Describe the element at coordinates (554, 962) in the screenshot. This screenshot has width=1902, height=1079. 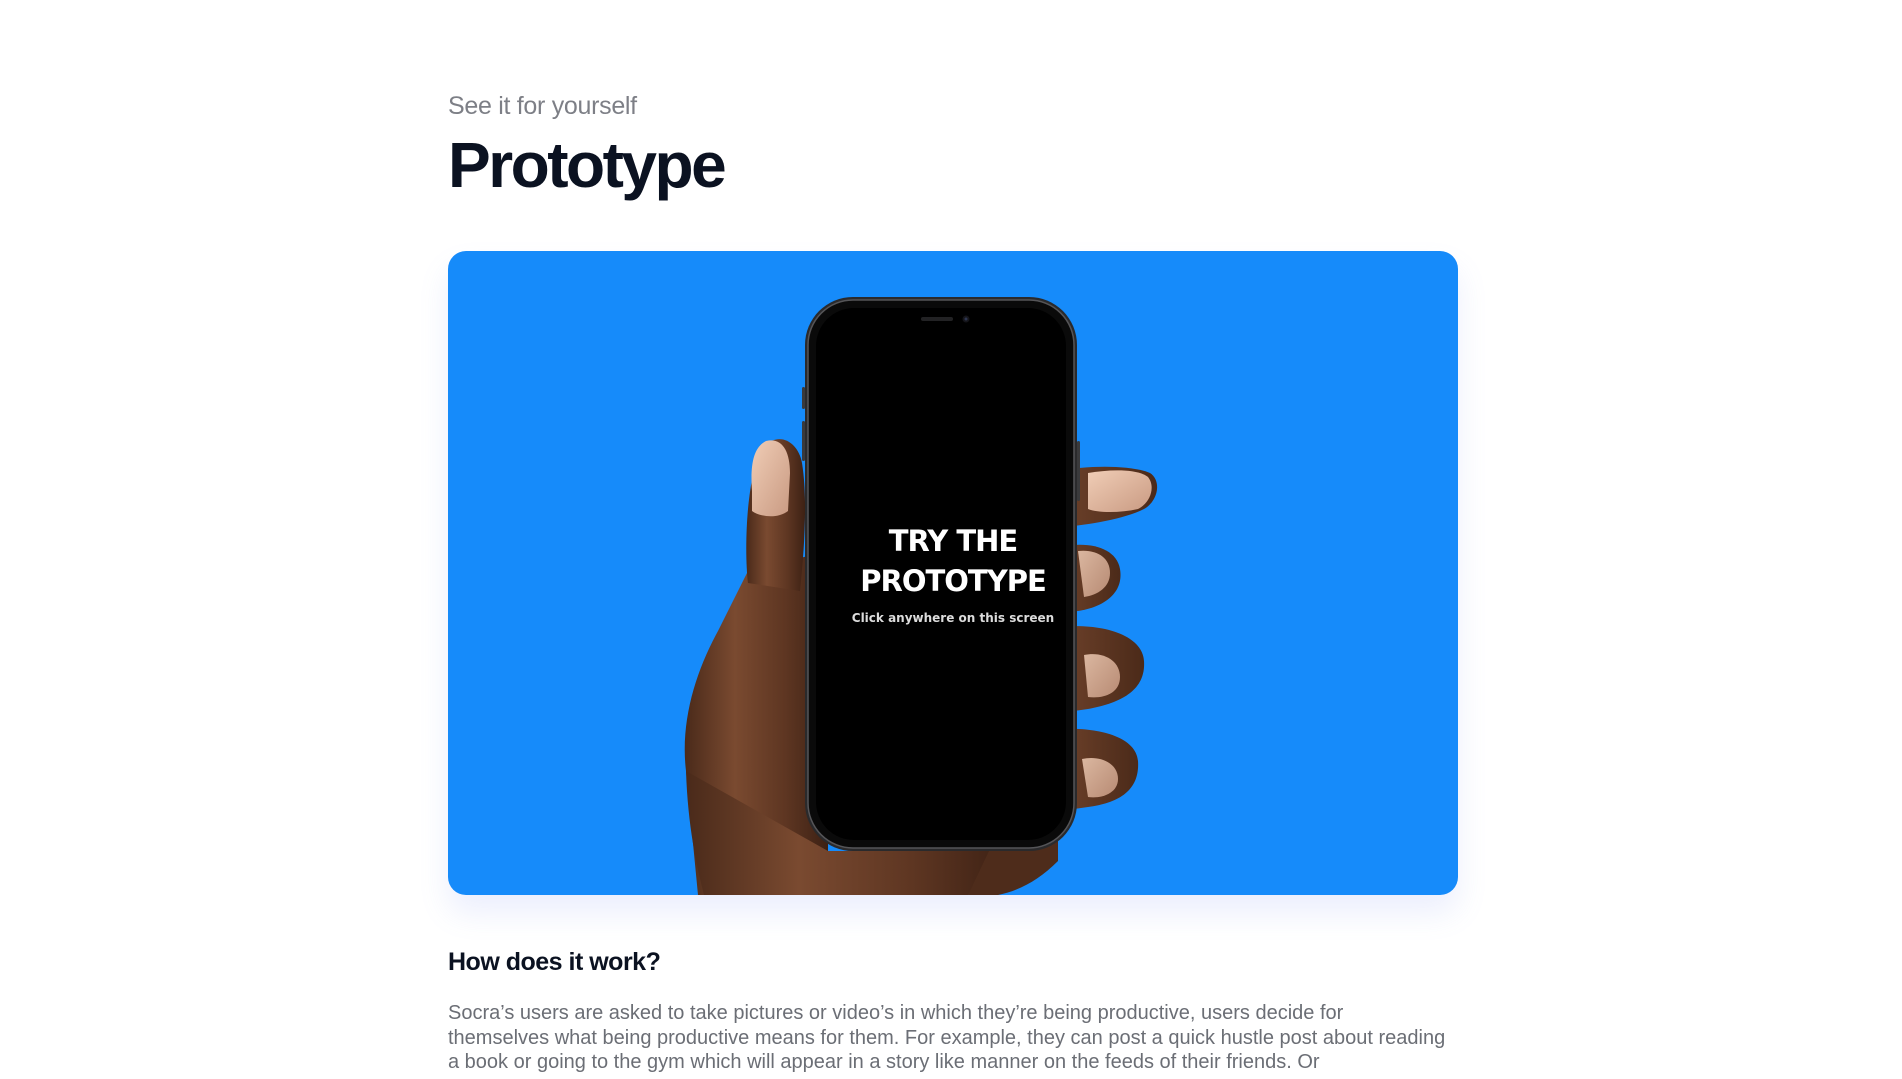
I see `how-it-works-heading: How does it work?` at that location.